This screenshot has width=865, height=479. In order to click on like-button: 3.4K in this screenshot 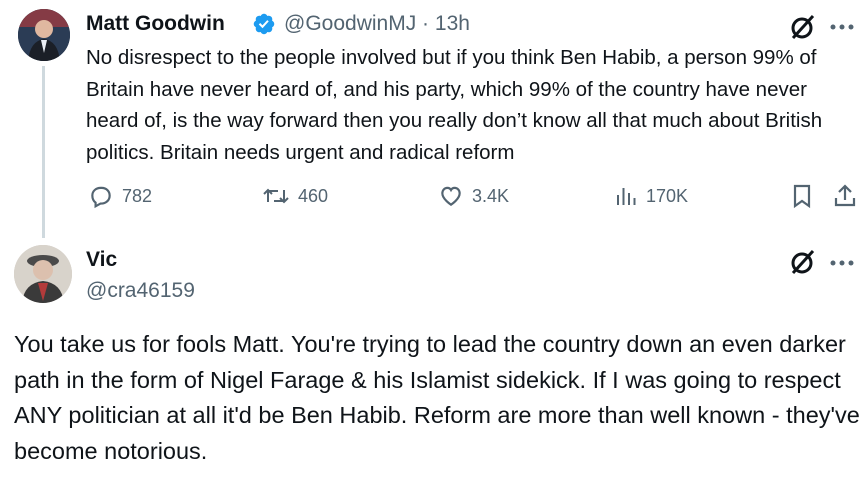, I will do `click(473, 196)`.